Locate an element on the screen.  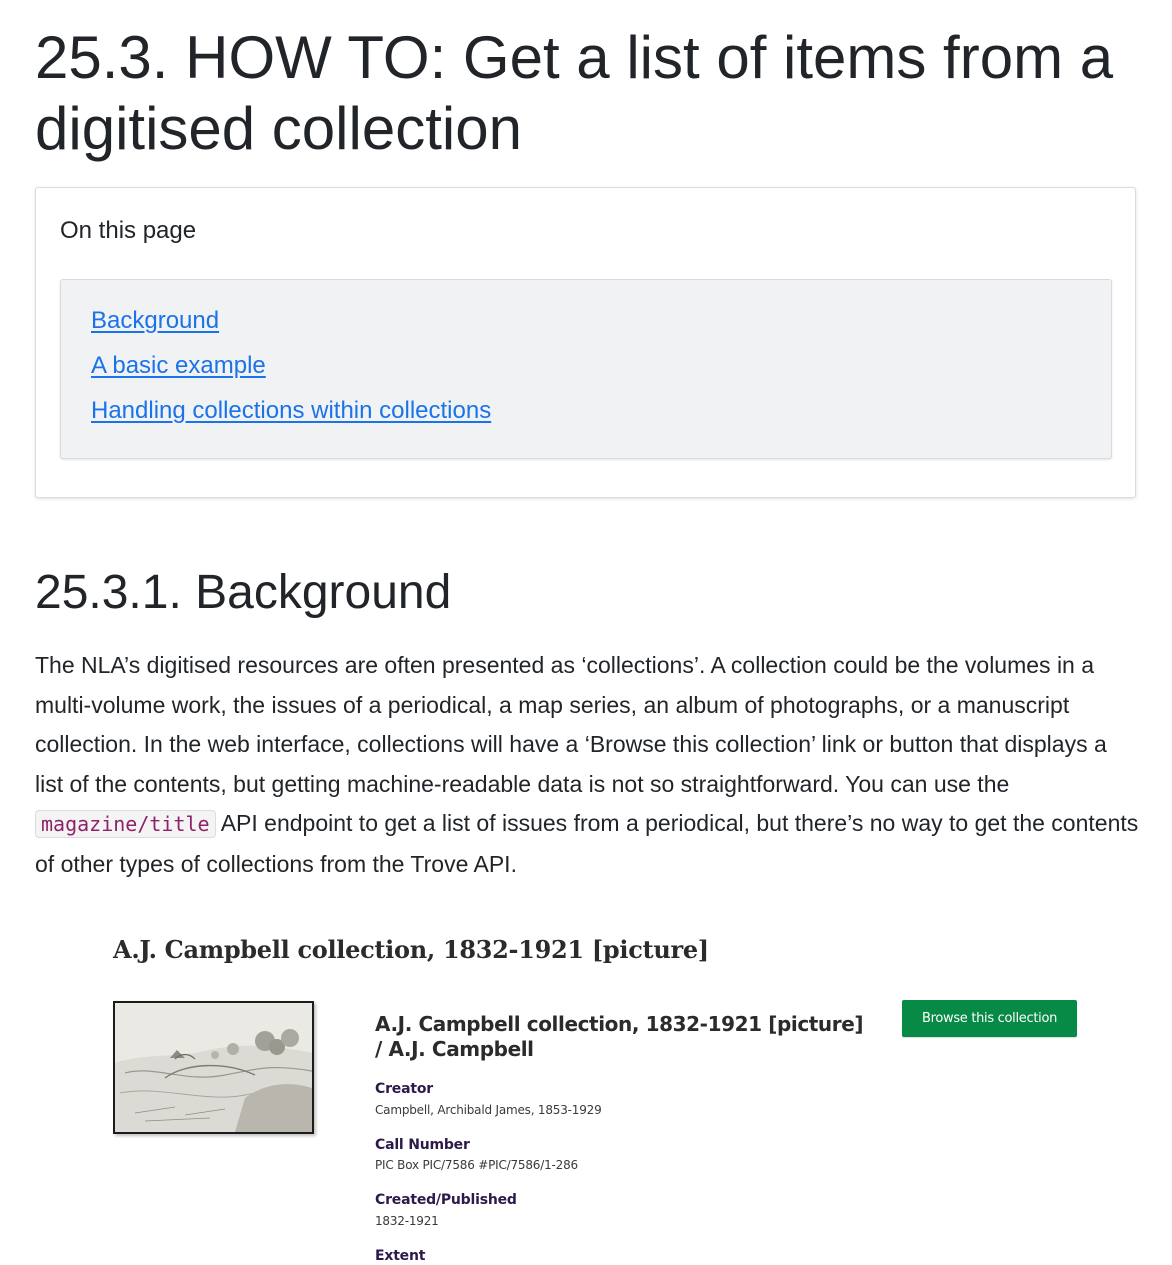
toc-item-background: Background is located at coordinates (586, 320).